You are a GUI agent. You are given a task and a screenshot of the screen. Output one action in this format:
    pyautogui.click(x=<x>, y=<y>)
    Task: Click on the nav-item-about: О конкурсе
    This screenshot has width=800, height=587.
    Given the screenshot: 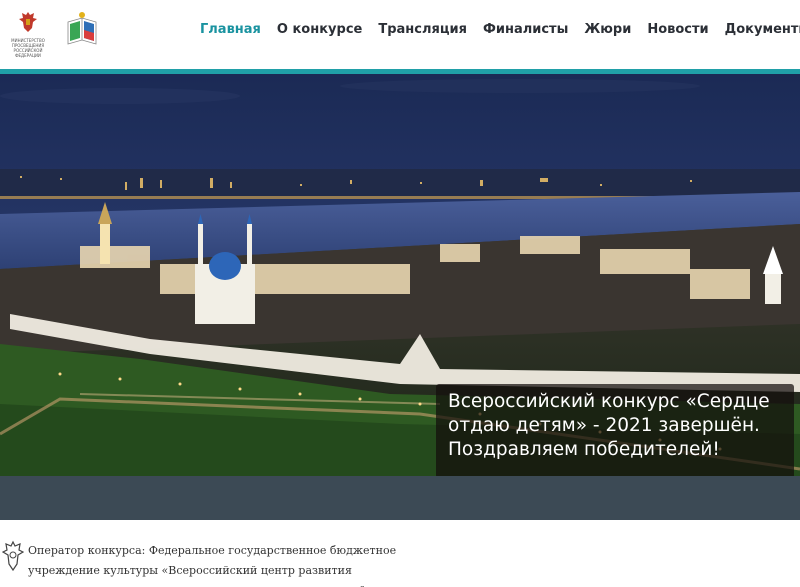 What is the action you would take?
    pyautogui.click(x=319, y=30)
    